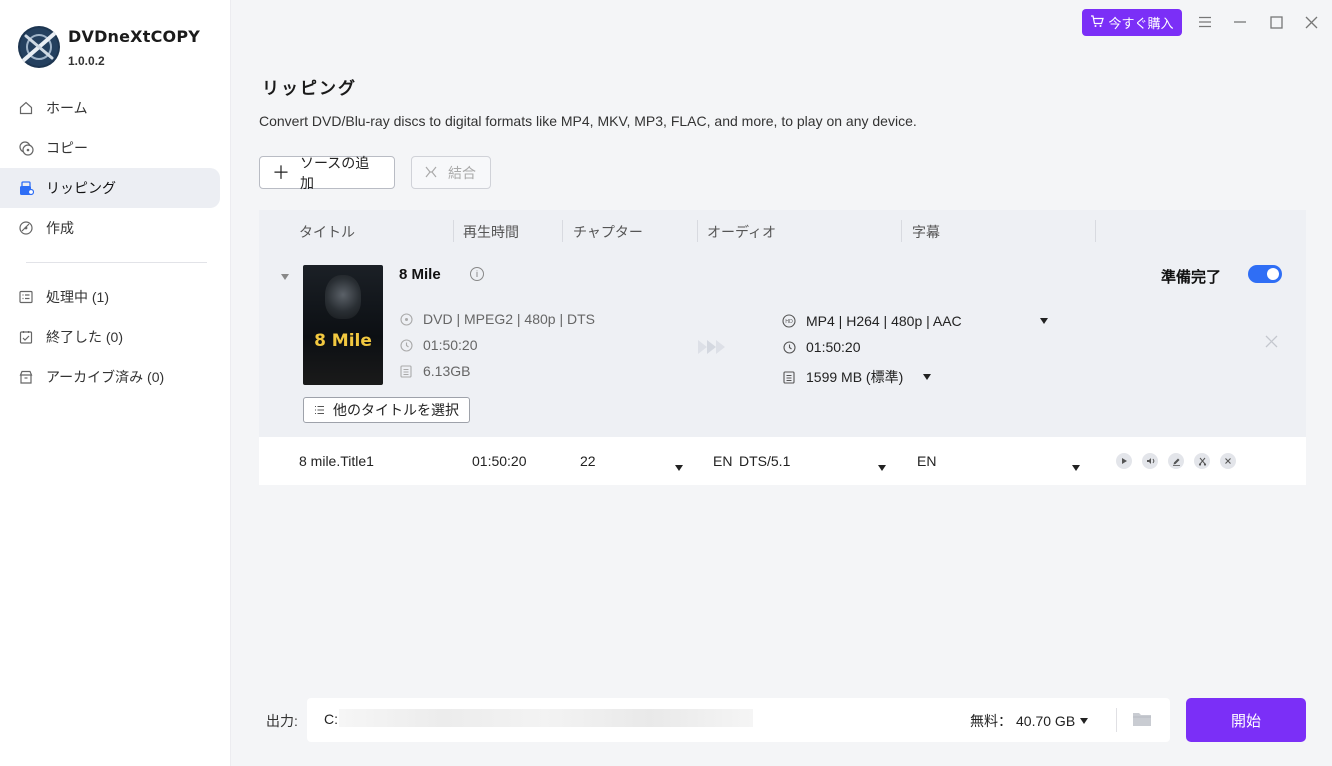 The image size is (1332, 766). I want to click on free-space-select: 無料： 40.70 GB, so click(1029, 721).